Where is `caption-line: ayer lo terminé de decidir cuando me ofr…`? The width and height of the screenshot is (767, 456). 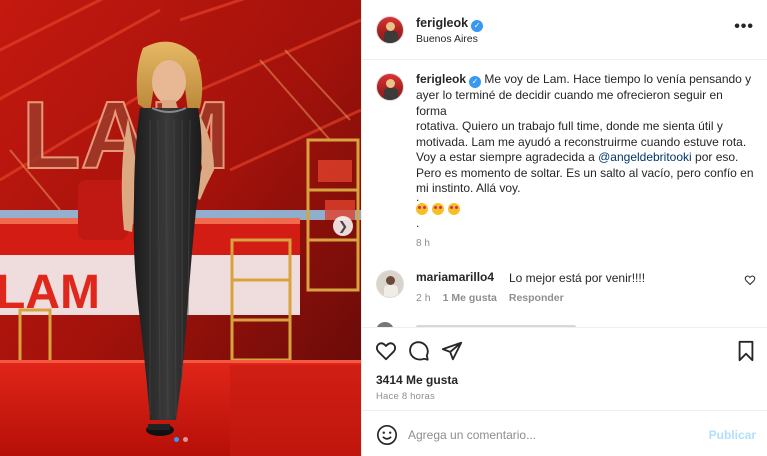
caption-line: ayer lo terminé de decidir cuando me ofr… is located at coordinates (569, 103).